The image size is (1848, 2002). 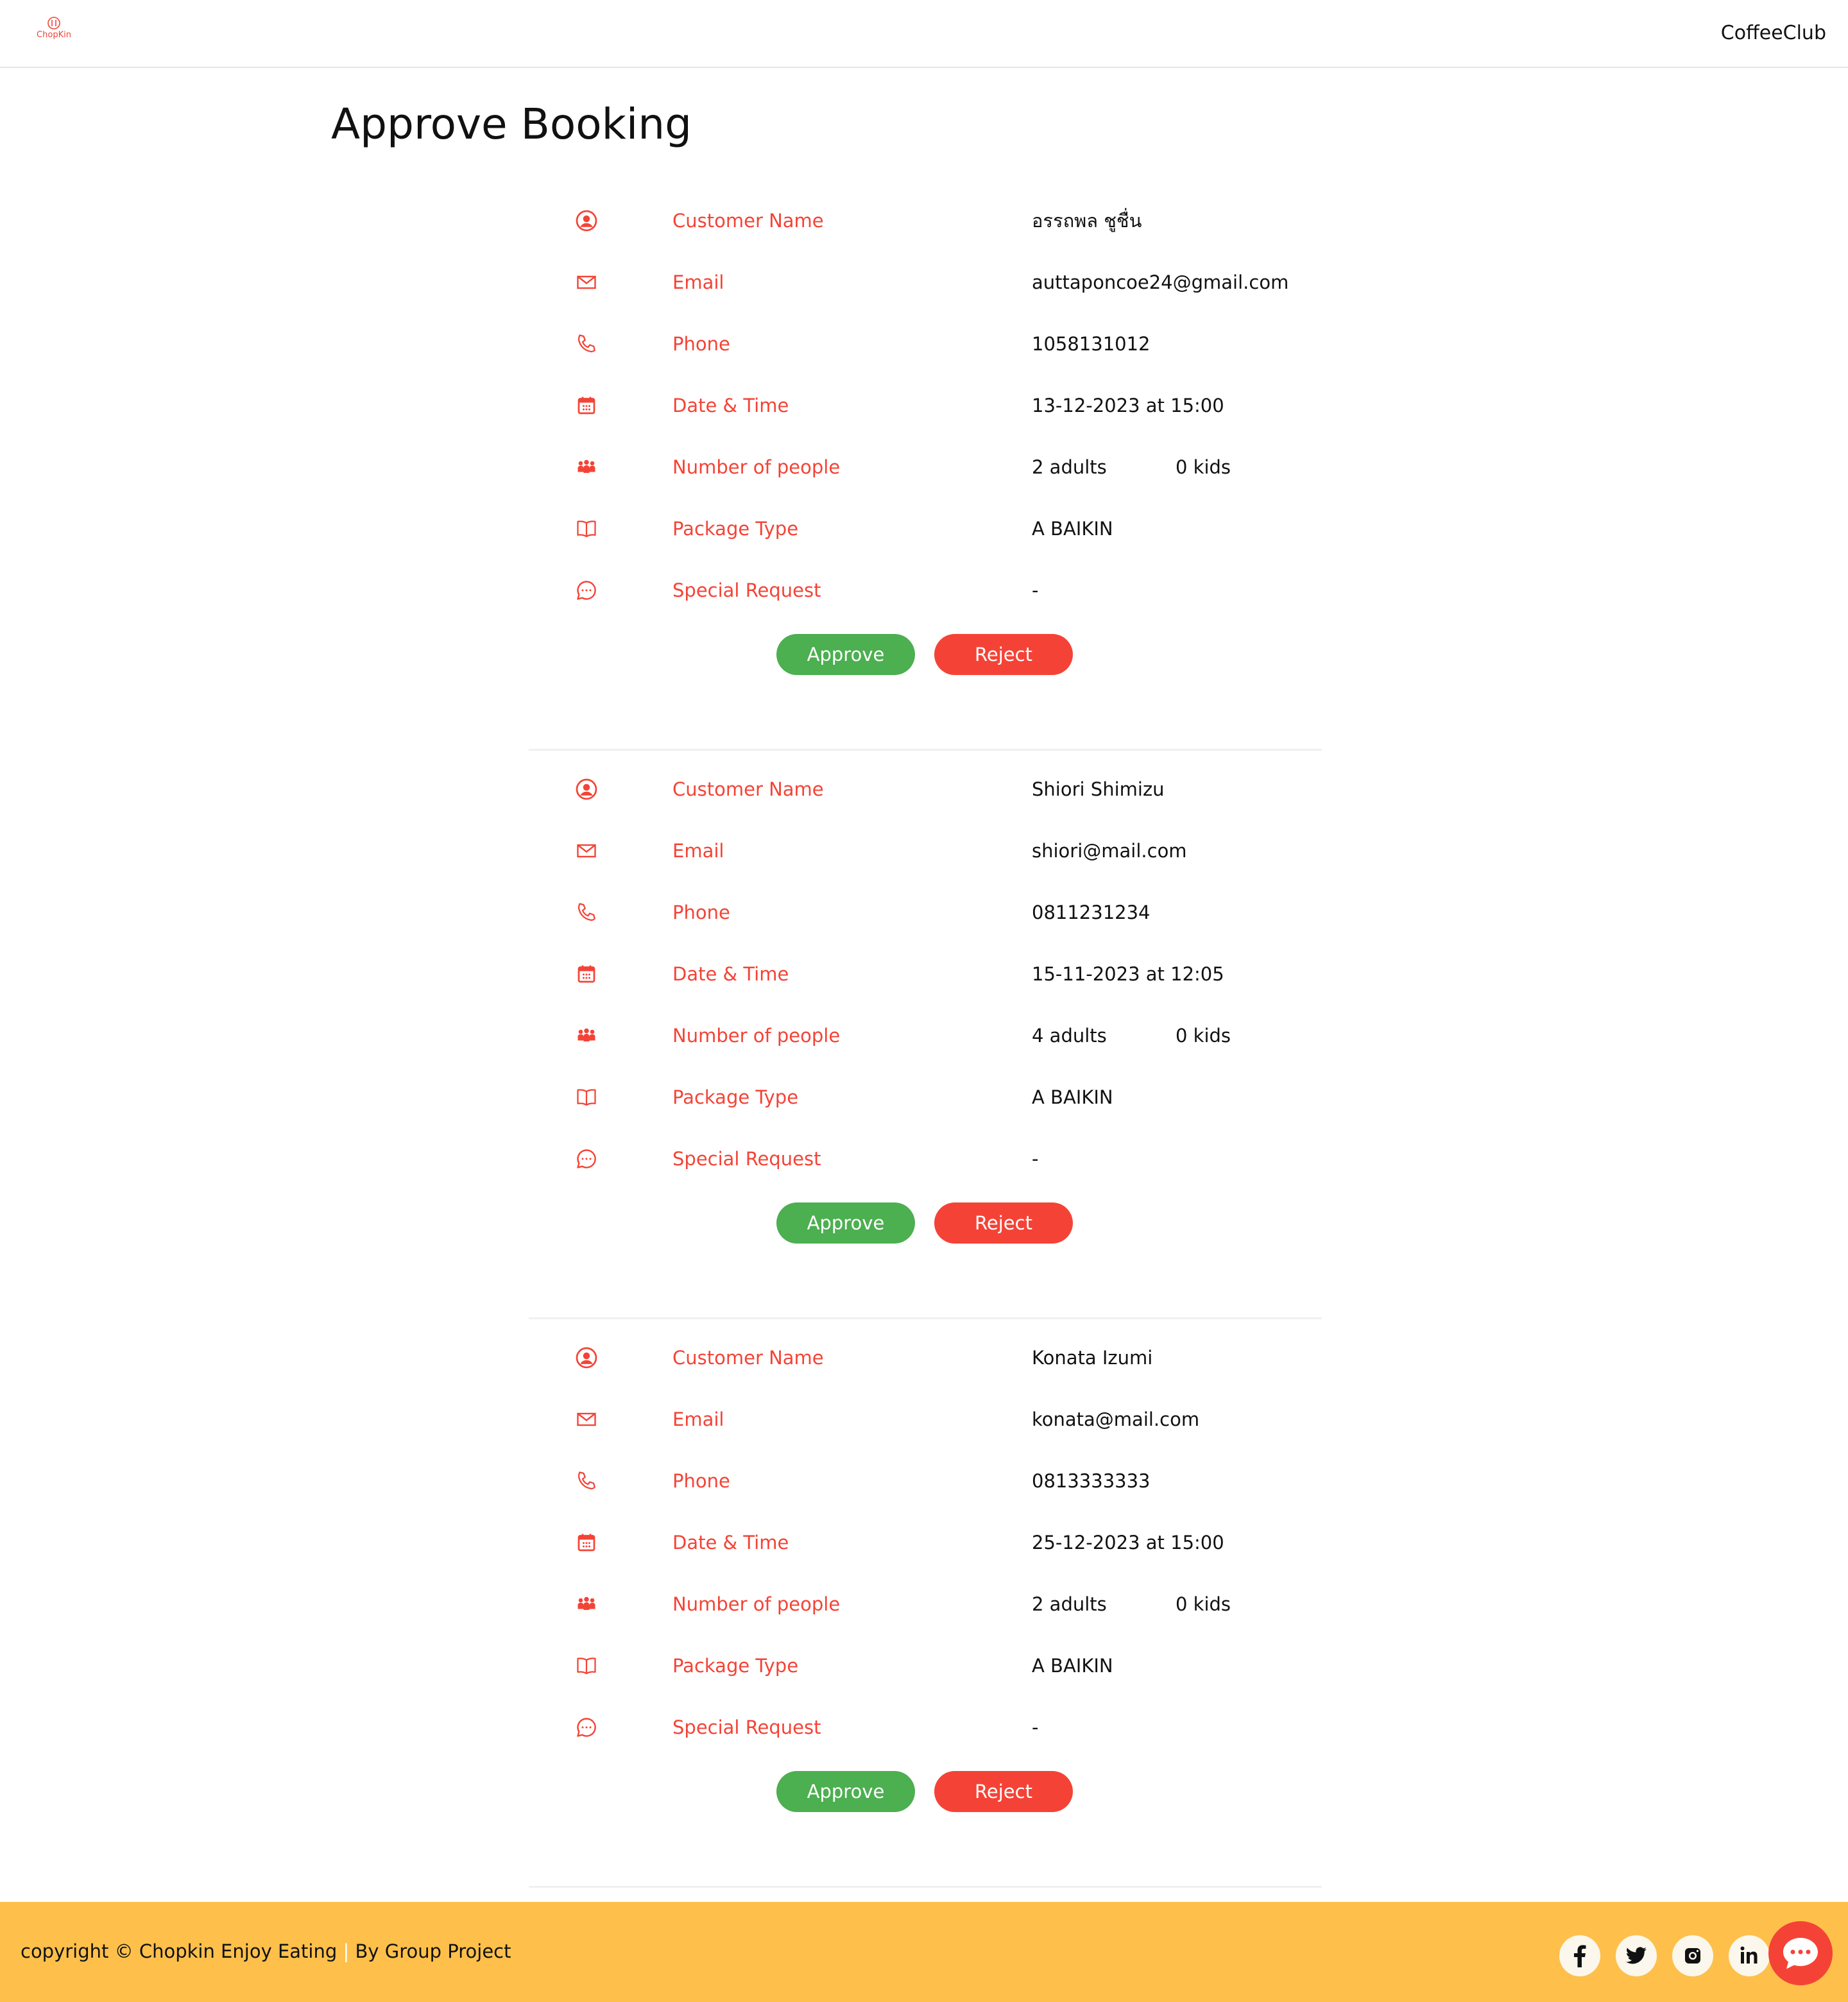 I want to click on email-value: konata@mail.com, so click(x=1116, y=1419).